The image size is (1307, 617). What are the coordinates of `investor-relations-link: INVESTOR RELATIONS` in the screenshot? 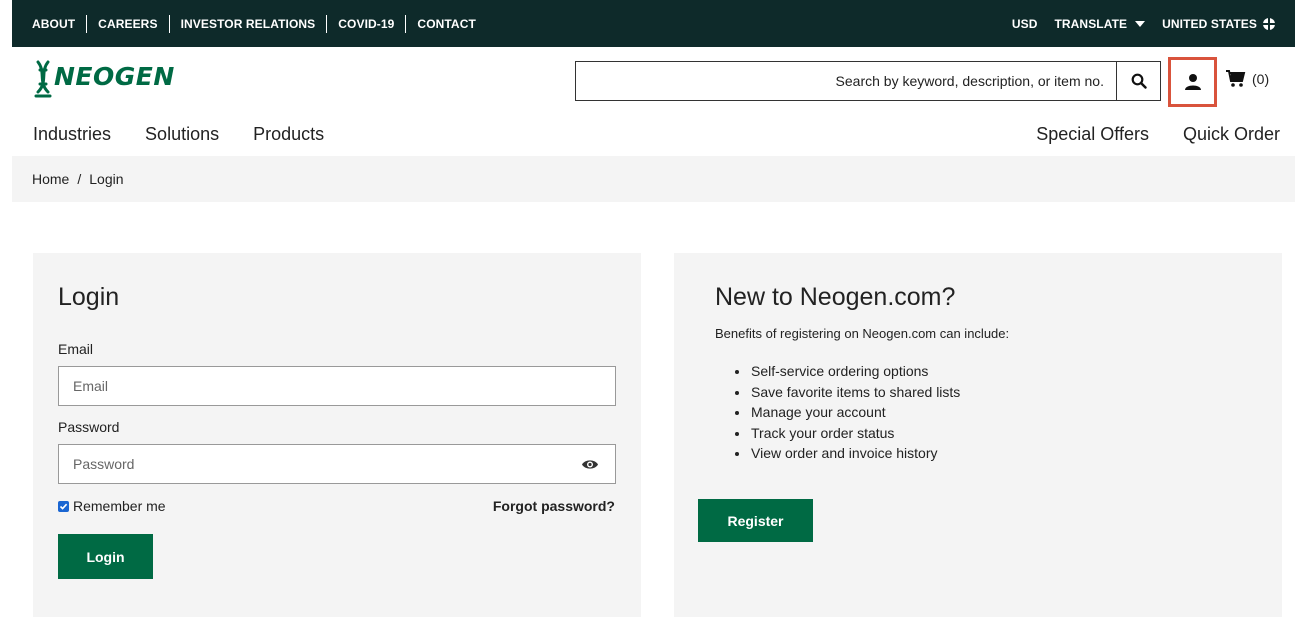 It's located at (248, 24).